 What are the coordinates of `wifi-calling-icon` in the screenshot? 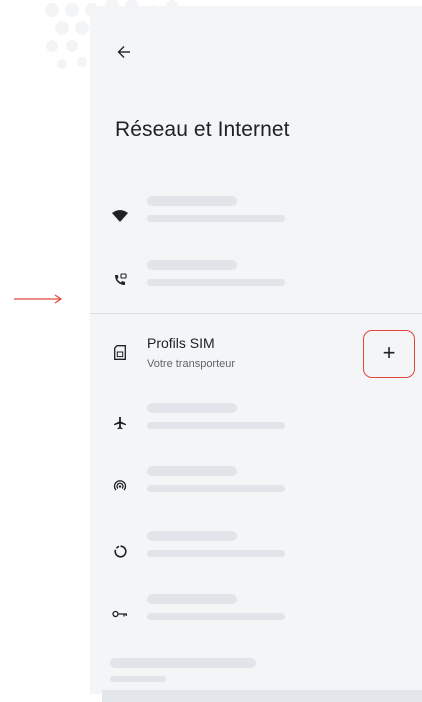 It's located at (120, 280).